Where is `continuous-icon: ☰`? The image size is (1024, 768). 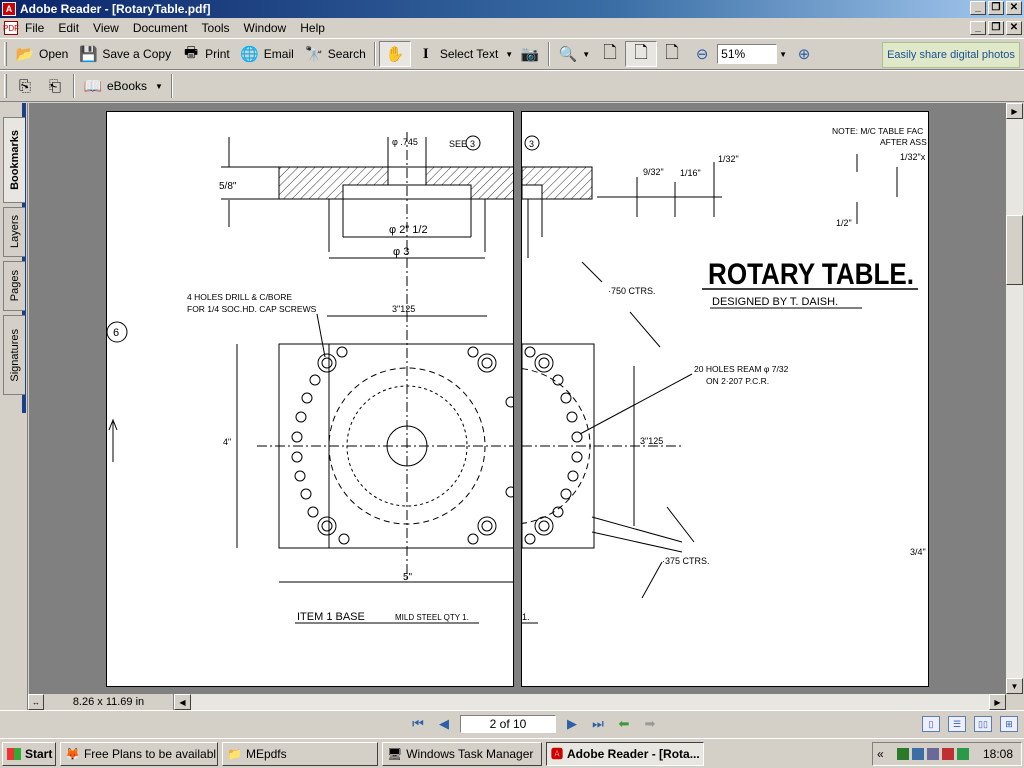 continuous-icon: ☰ is located at coordinates (957, 724).